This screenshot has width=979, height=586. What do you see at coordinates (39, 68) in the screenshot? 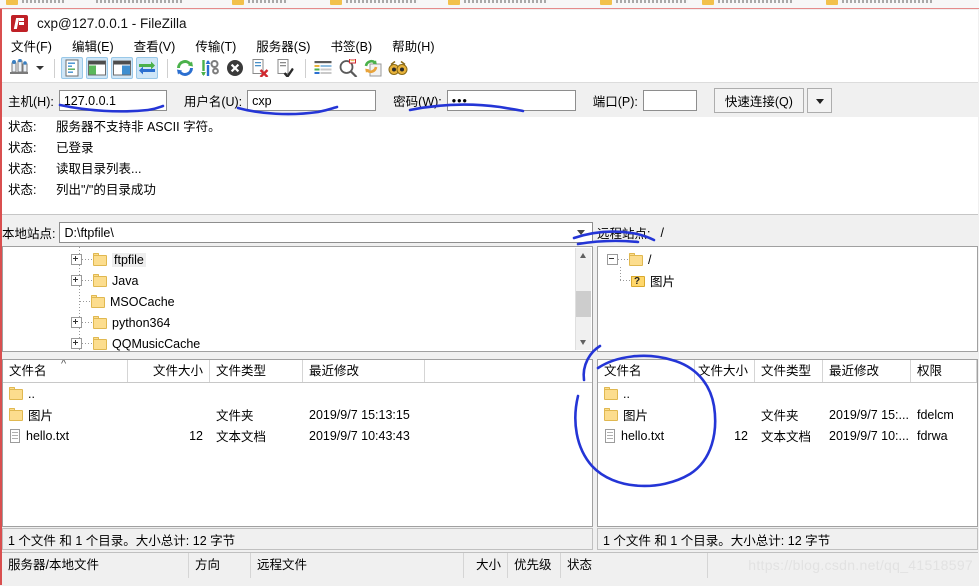
I see `site-manager-dropdown-icon` at bounding box center [39, 68].